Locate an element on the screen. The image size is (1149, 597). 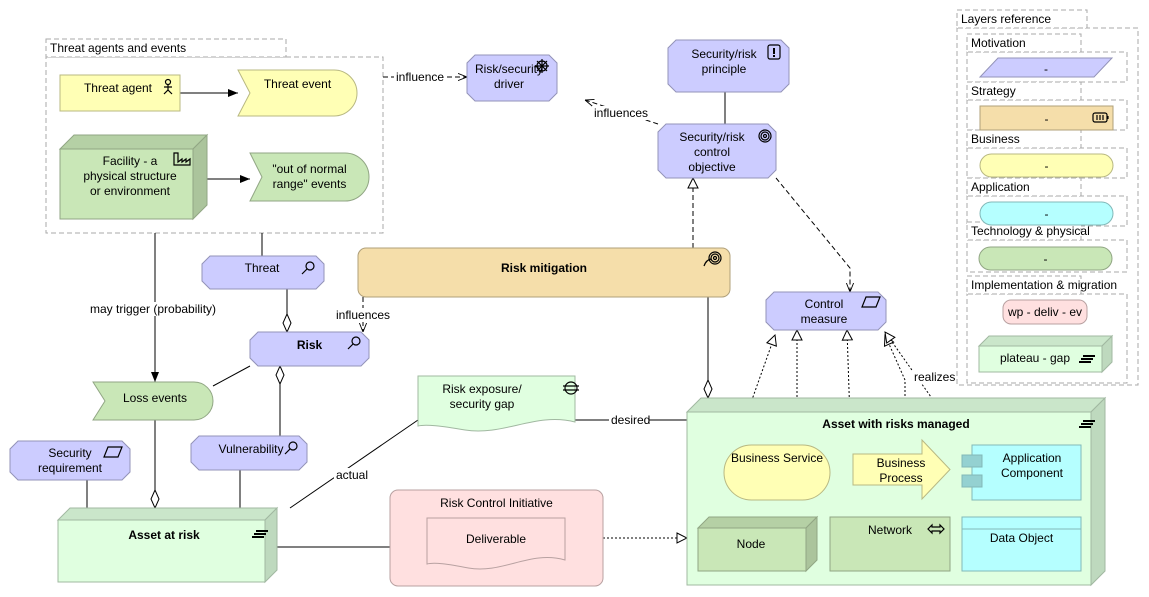
layer-sample-implementation-label: wp - deliv - ev is located at coordinates (1044, 312).